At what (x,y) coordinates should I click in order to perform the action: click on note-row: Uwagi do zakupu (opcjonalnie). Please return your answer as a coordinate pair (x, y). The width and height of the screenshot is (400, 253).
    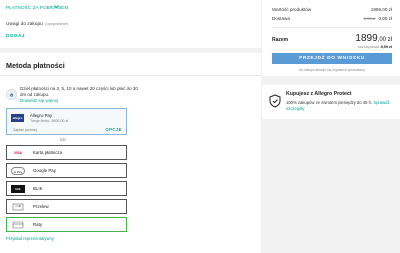
    Looking at the image, I should click on (37, 24).